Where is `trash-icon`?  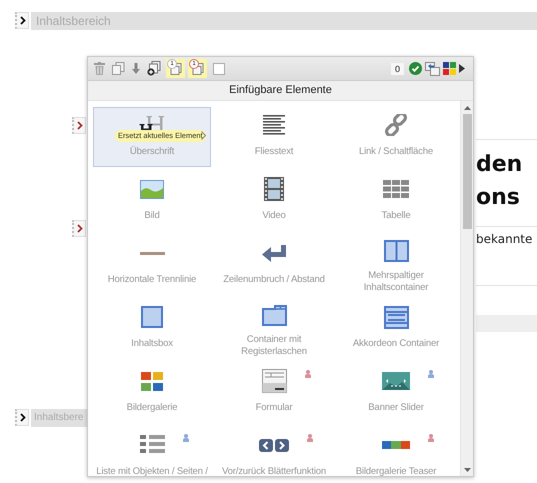 trash-icon is located at coordinates (99, 68).